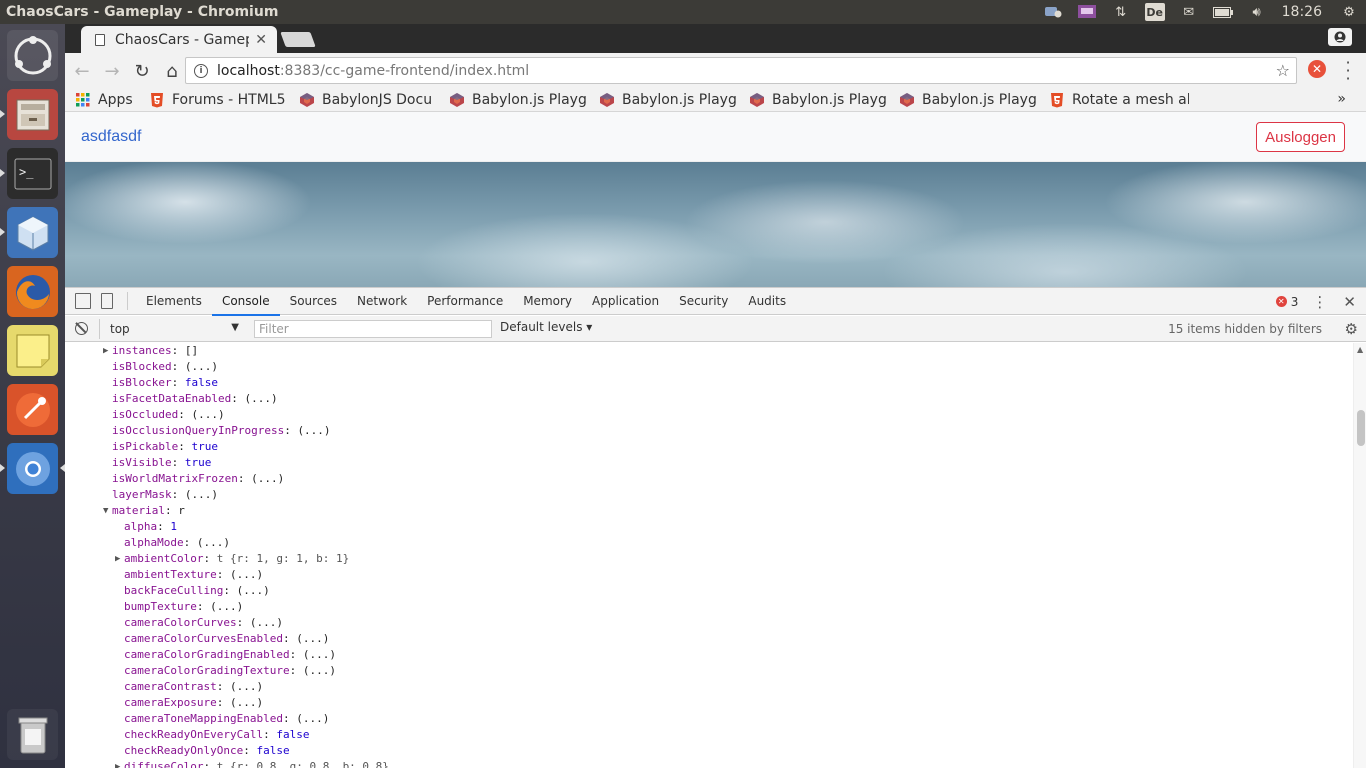 This screenshot has height=768, width=1366. Describe the element at coordinates (29, 232) in the screenshot. I see `virtualbox-icon` at that location.